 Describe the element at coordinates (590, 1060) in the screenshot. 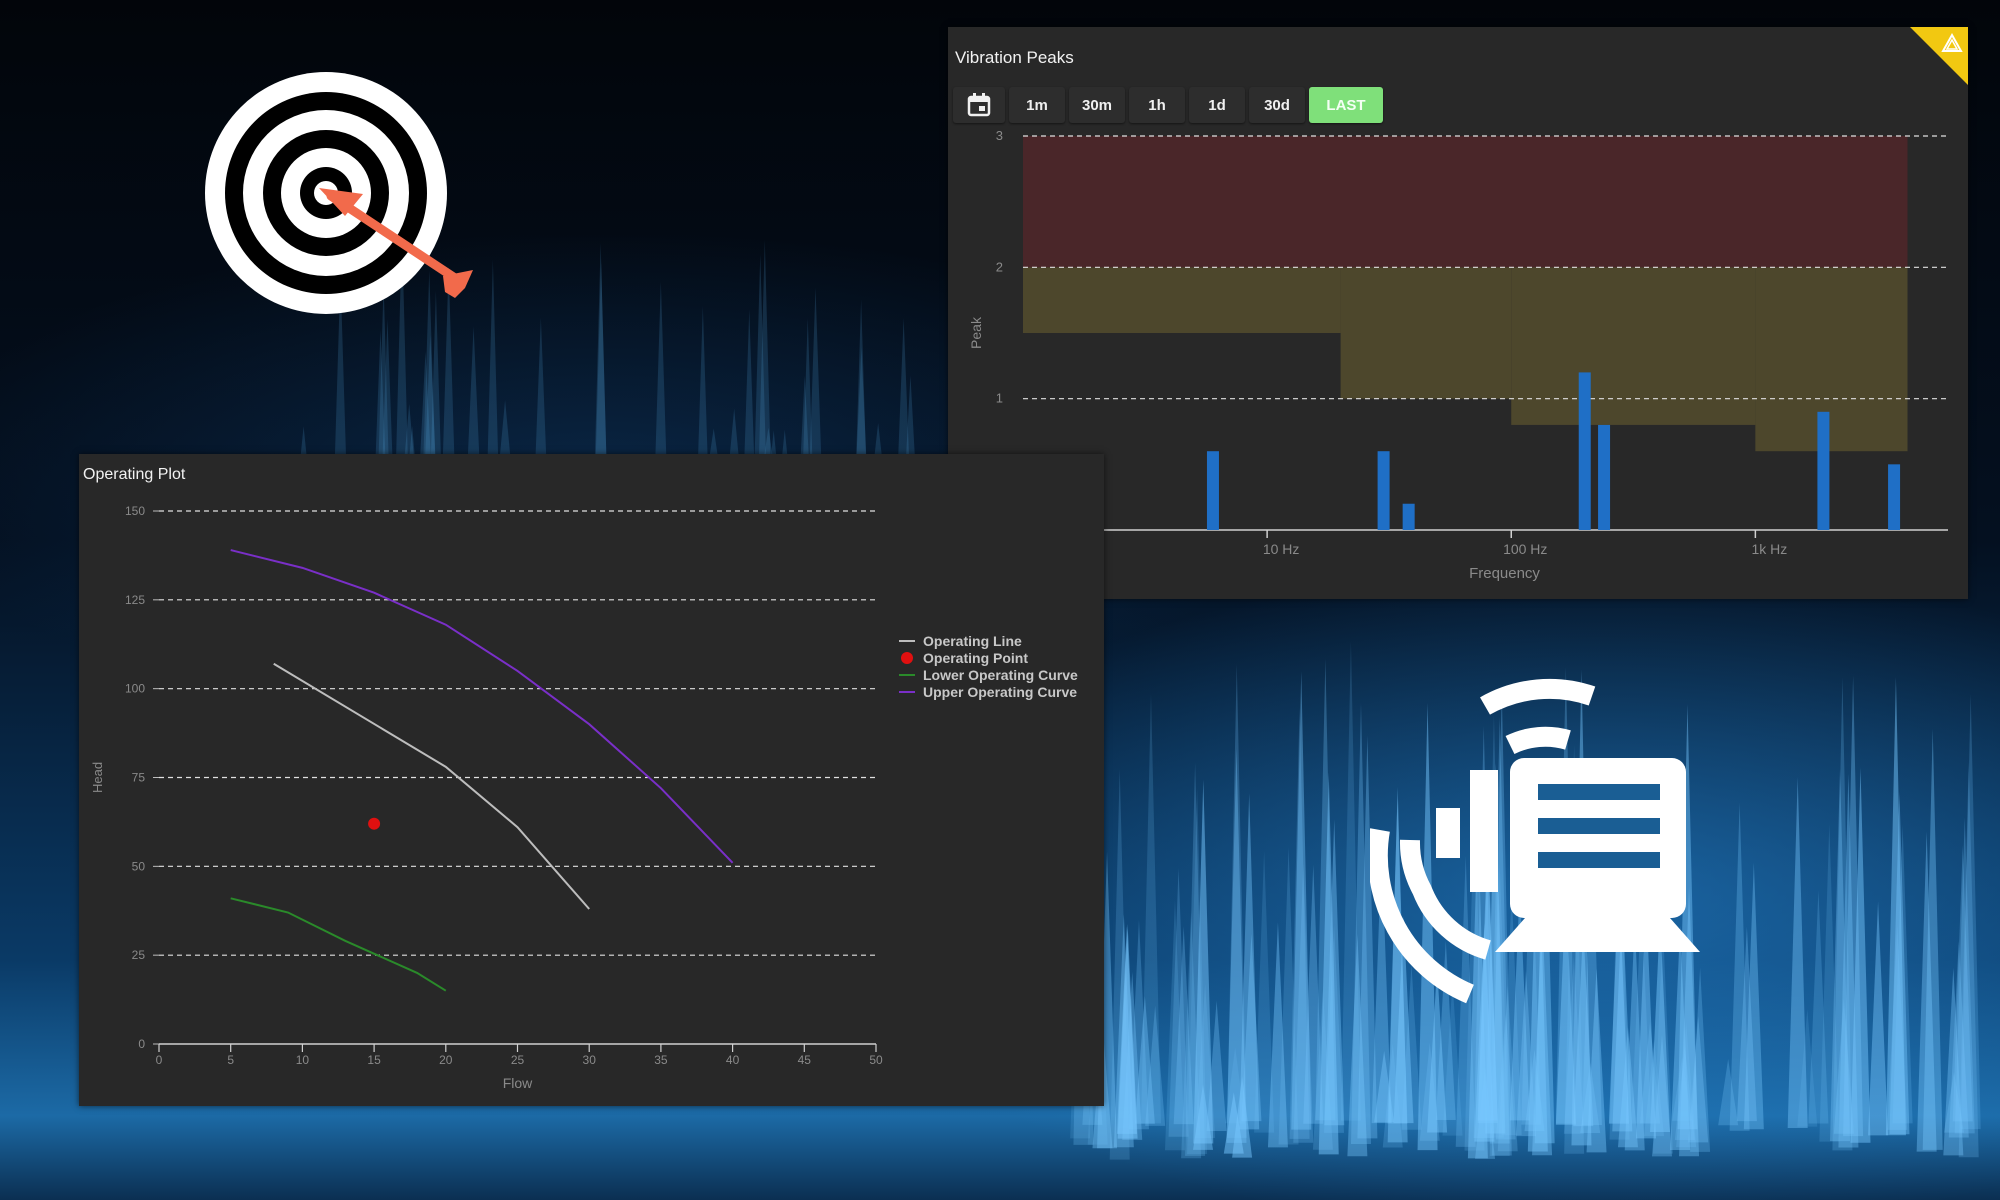

I see `x-tick-label: 30` at that location.